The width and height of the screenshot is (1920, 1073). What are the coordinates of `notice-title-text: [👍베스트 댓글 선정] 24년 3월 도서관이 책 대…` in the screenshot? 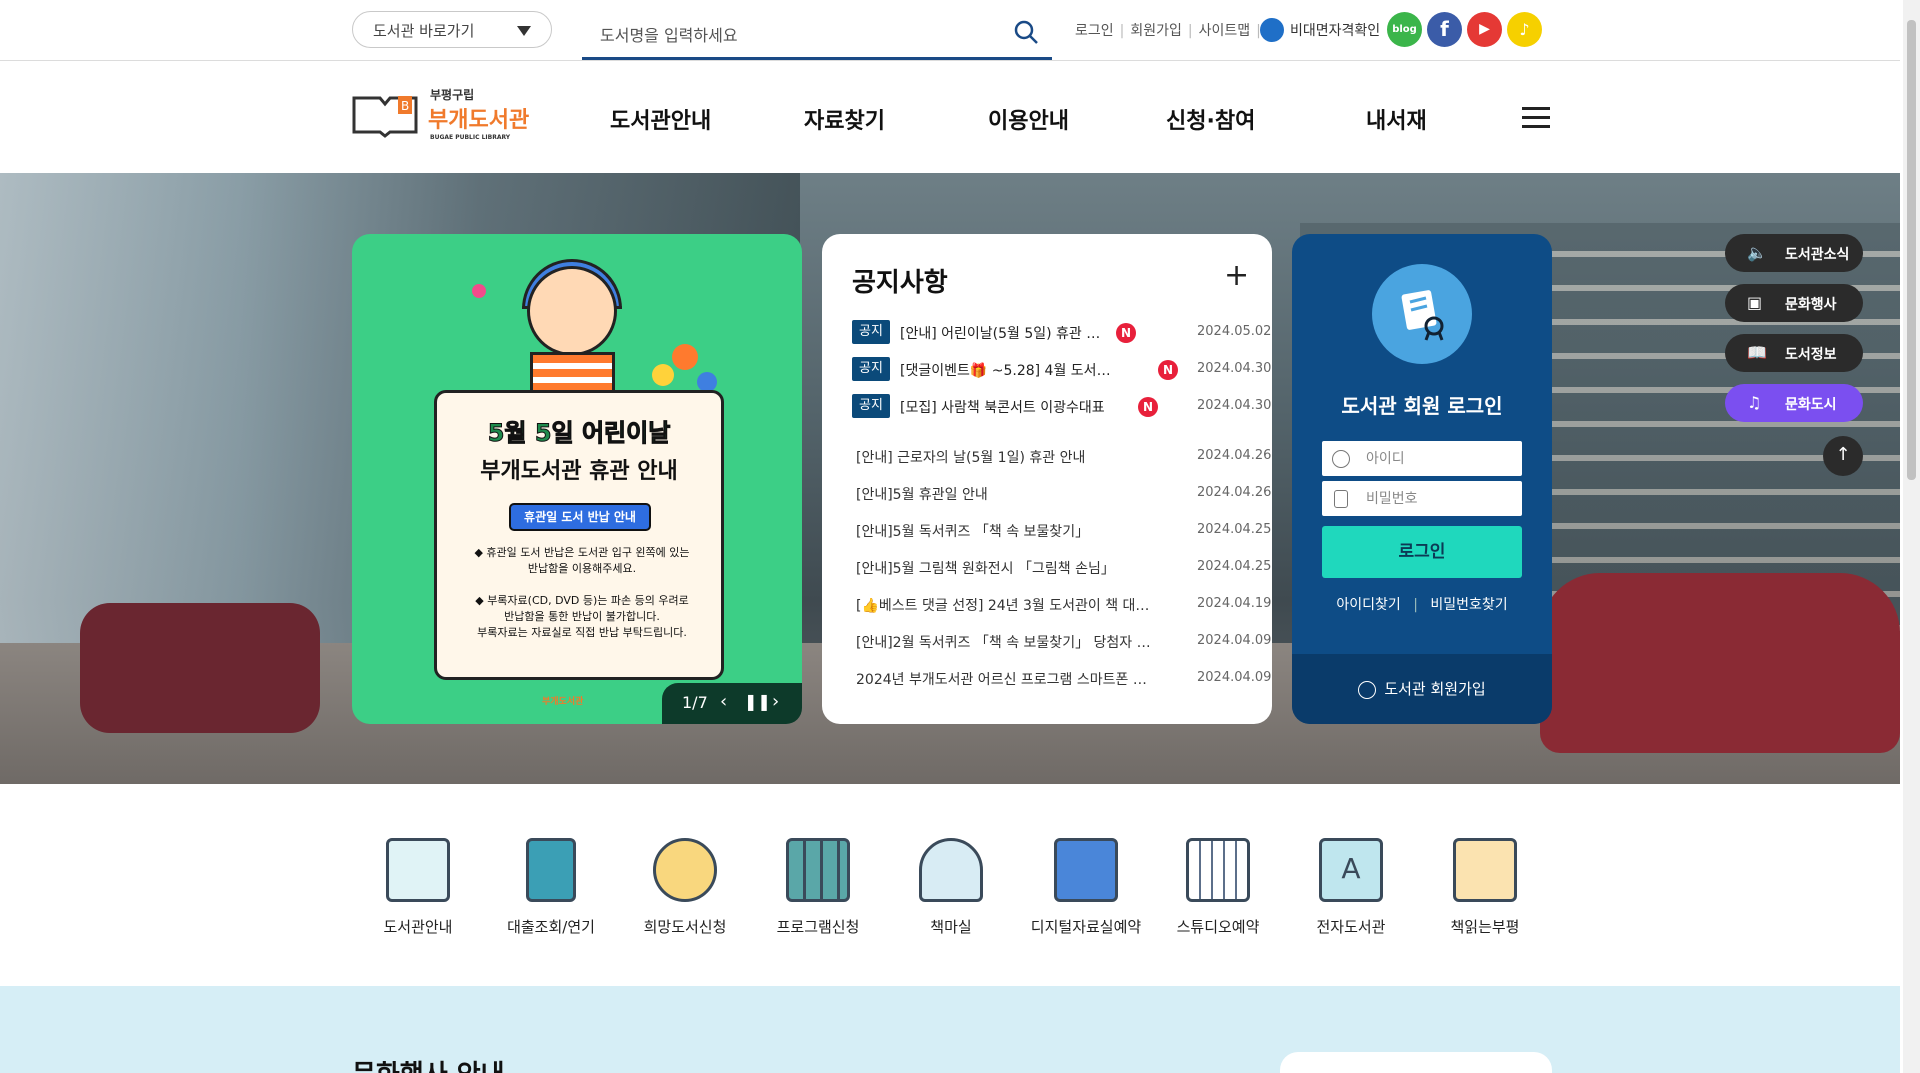 It's located at (1003, 606).